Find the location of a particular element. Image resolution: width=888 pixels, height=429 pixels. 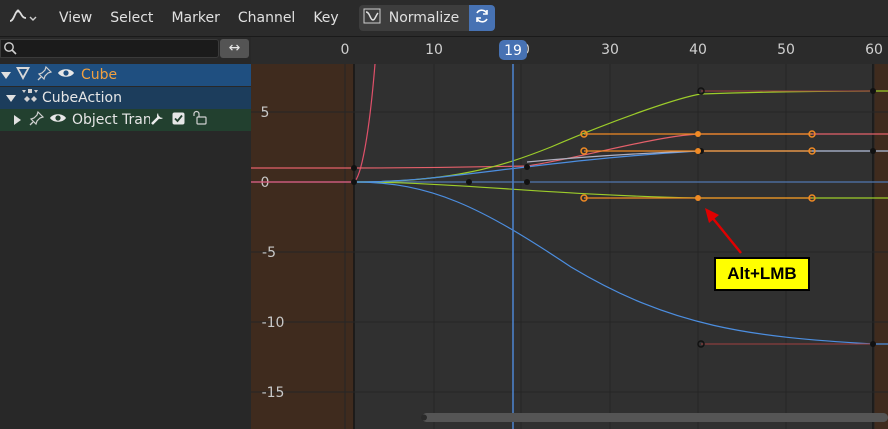

graph-editor-icon is located at coordinates (18, 18).